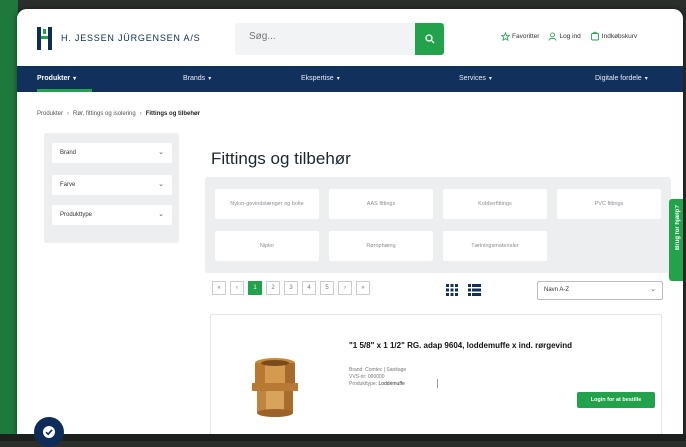 Image resolution: width=686 pixels, height=447 pixels. What do you see at coordinates (594, 36) in the screenshot?
I see `cart-icon` at bounding box center [594, 36].